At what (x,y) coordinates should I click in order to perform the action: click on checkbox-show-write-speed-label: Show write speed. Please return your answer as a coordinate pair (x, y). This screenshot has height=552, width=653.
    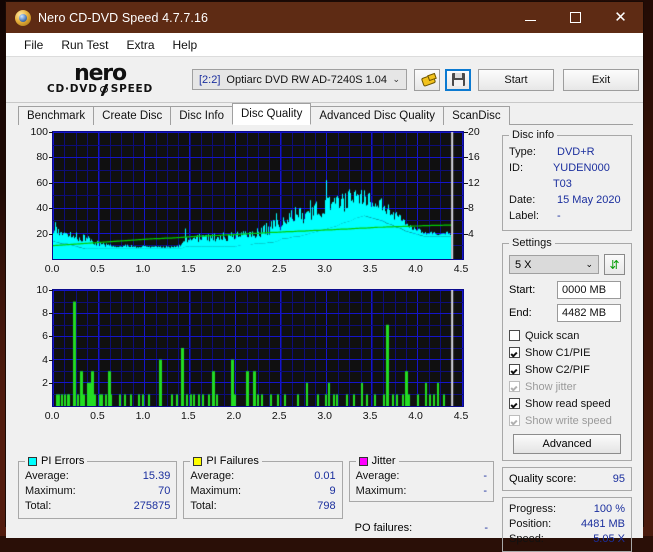
    Looking at the image, I should click on (568, 421).